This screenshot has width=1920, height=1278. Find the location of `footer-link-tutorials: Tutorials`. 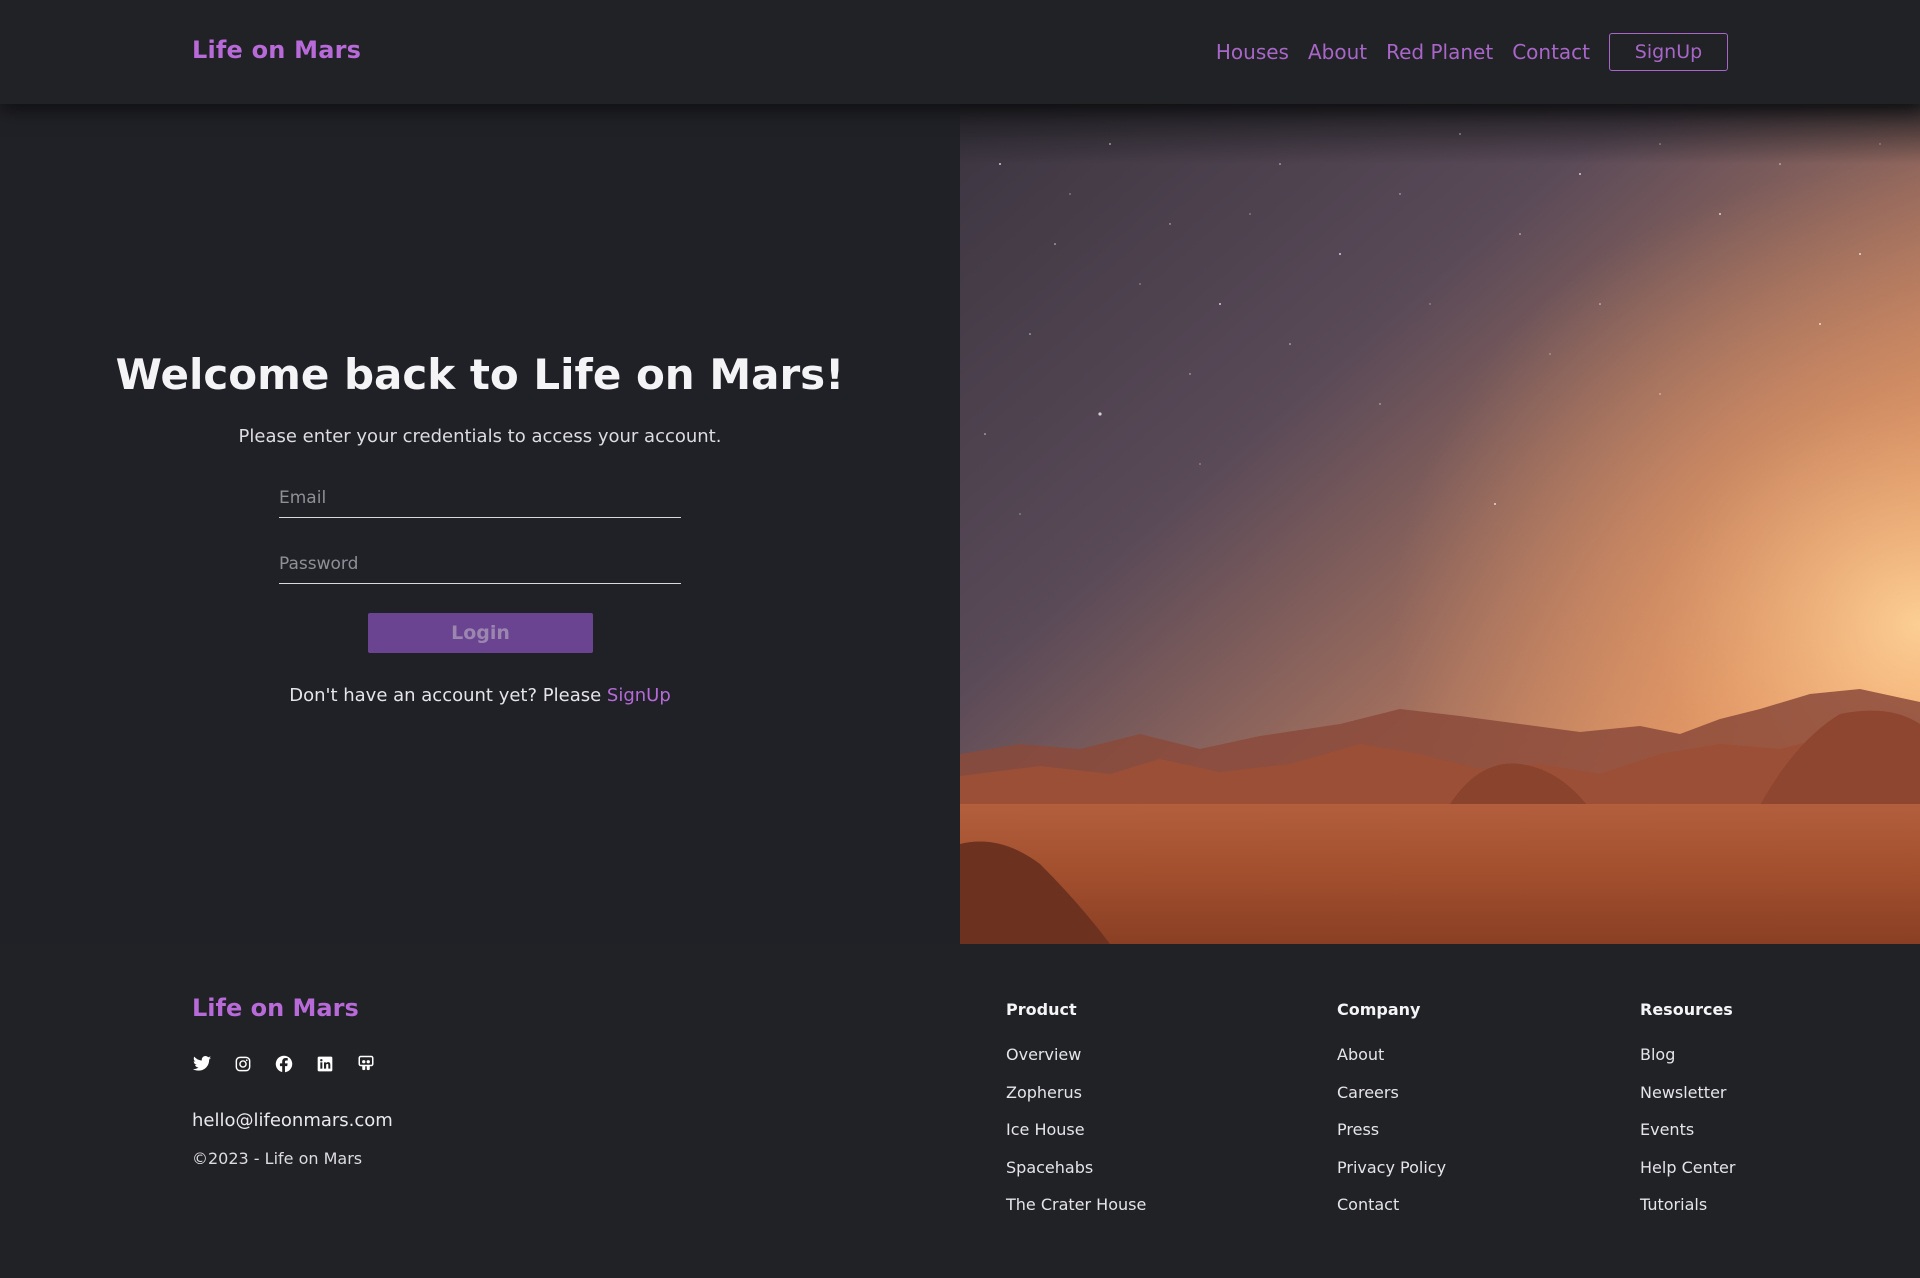

footer-link-tutorials: Tutorials is located at coordinates (1687, 1205).